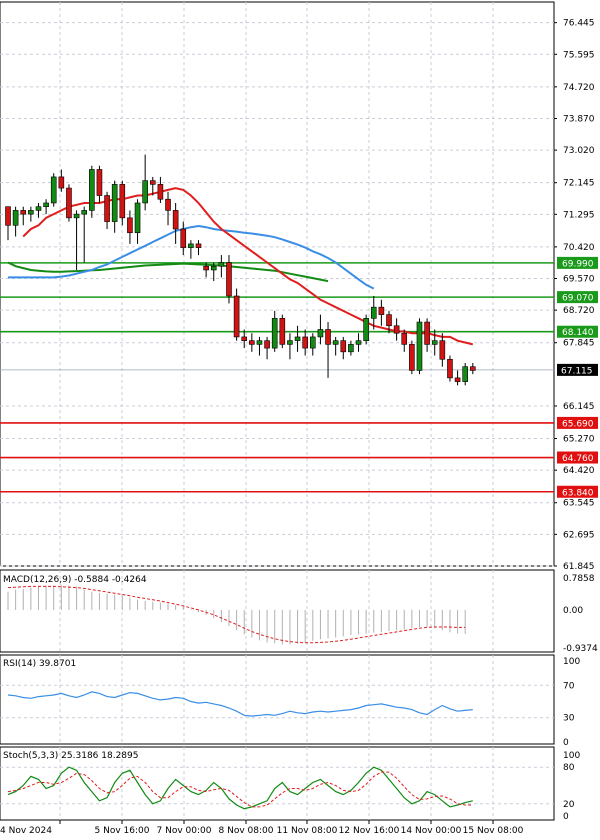 This screenshot has width=600, height=840. I want to click on y-tick-label: 66.145, so click(579, 407).